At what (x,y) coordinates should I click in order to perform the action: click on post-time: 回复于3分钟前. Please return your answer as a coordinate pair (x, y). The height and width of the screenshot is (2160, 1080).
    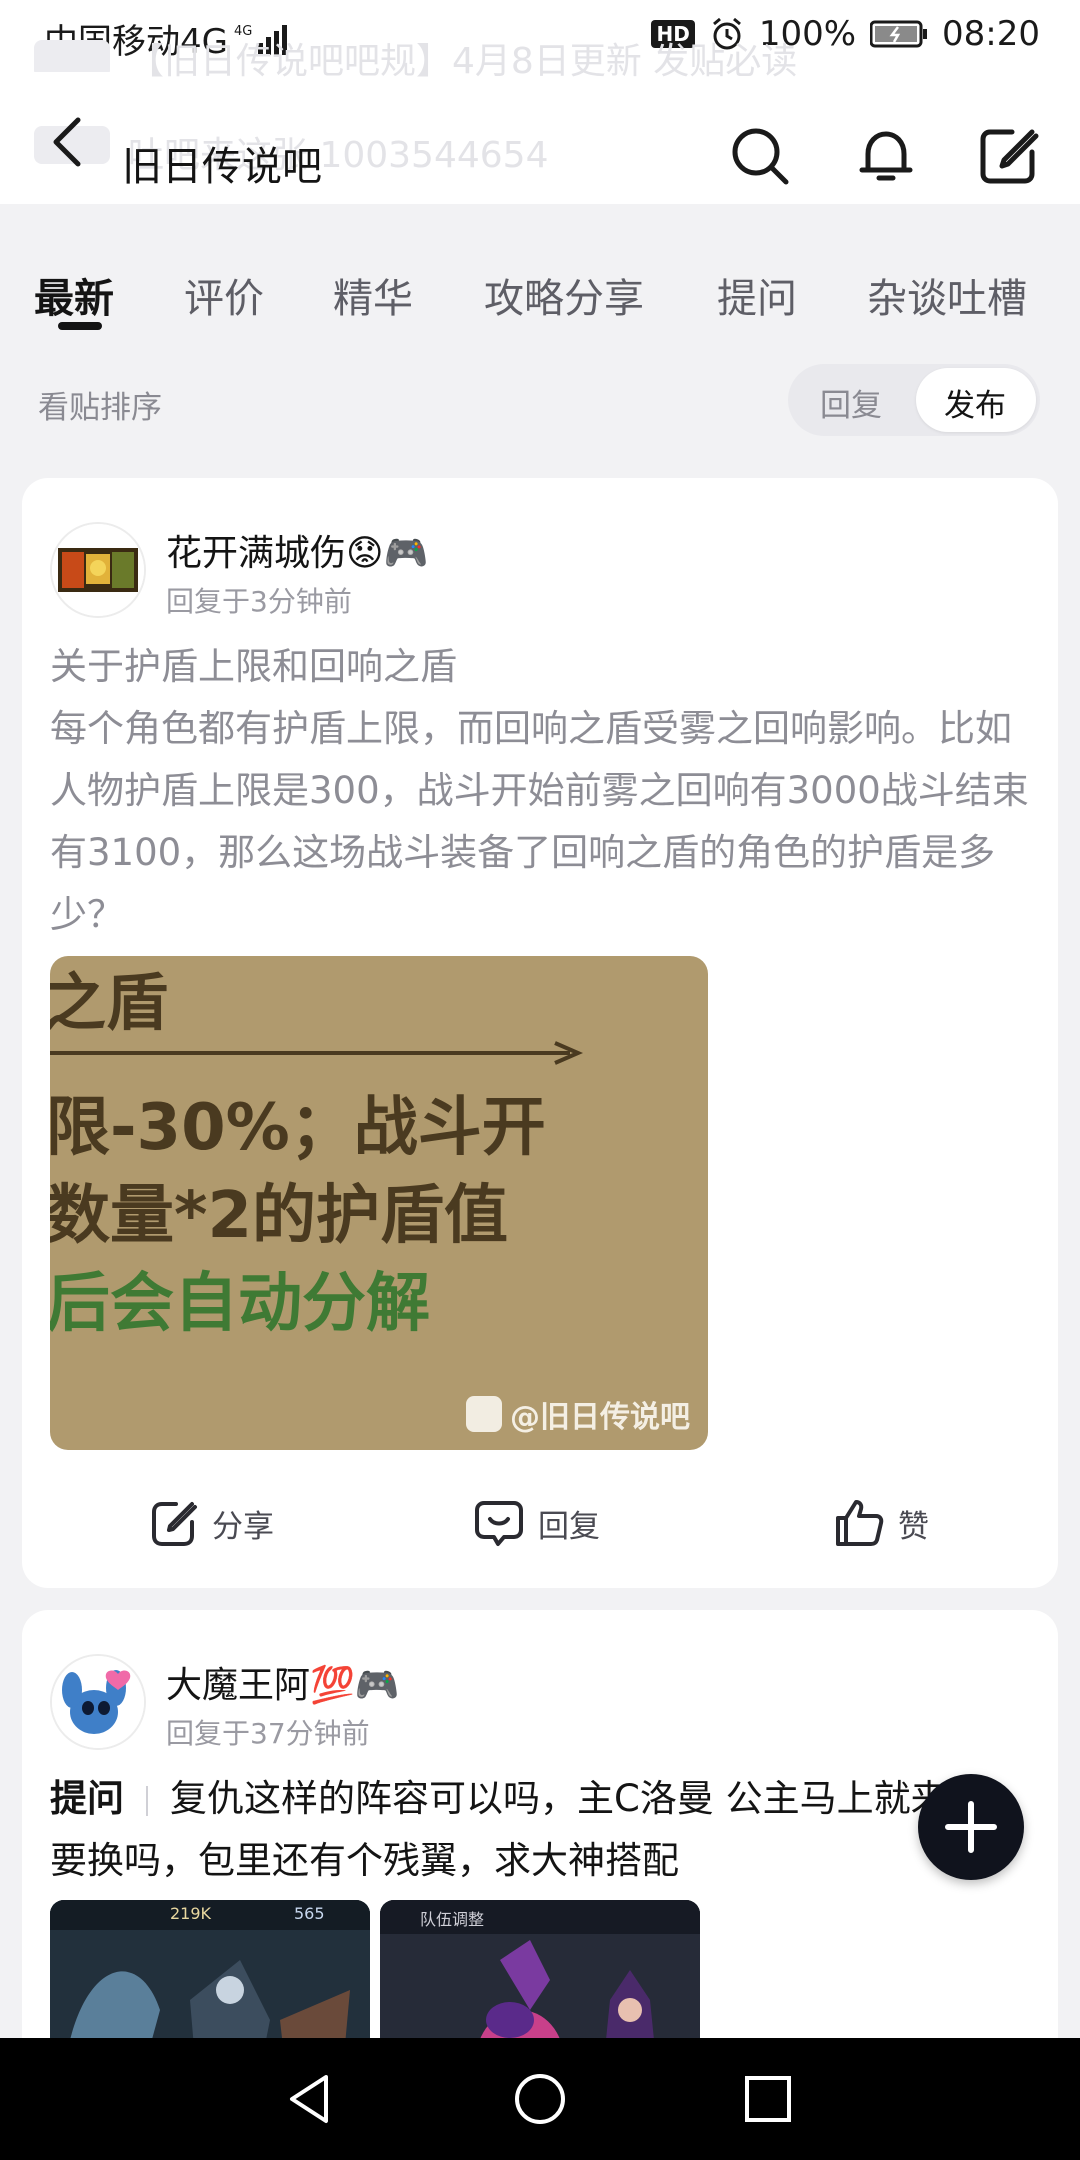
    Looking at the image, I should click on (259, 601).